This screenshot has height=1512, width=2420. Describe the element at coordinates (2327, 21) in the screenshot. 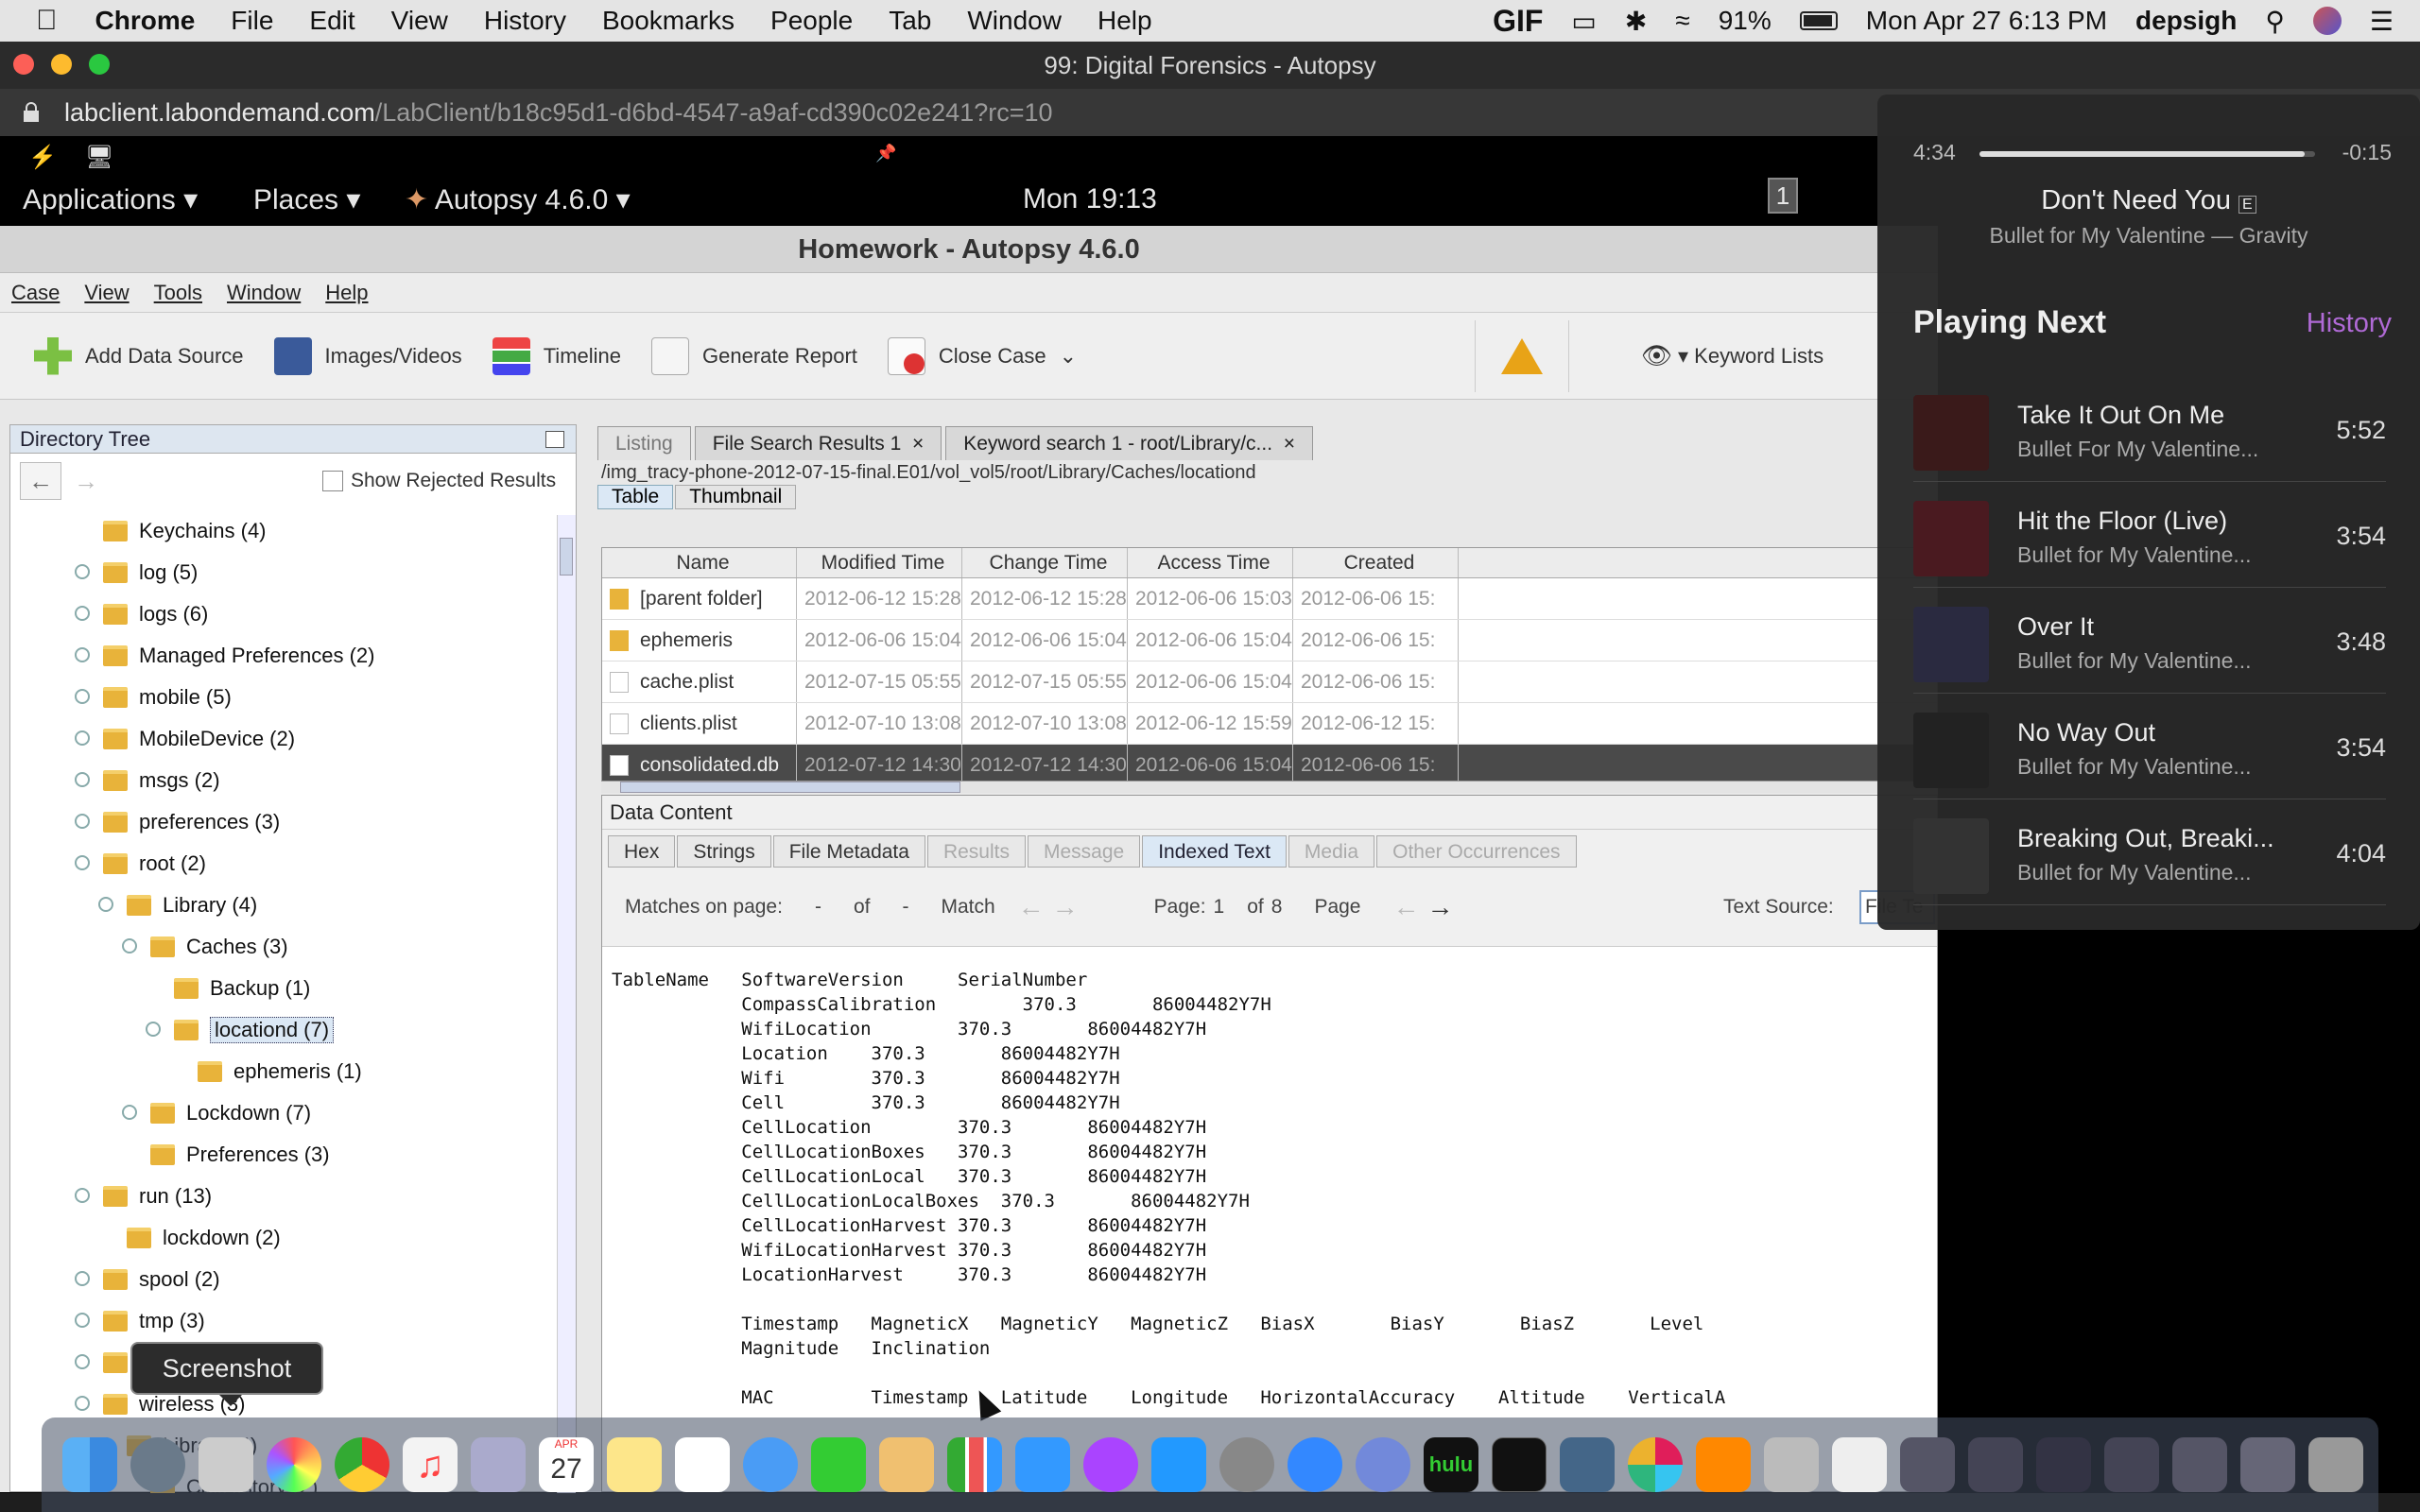

I see `siri-icon` at that location.